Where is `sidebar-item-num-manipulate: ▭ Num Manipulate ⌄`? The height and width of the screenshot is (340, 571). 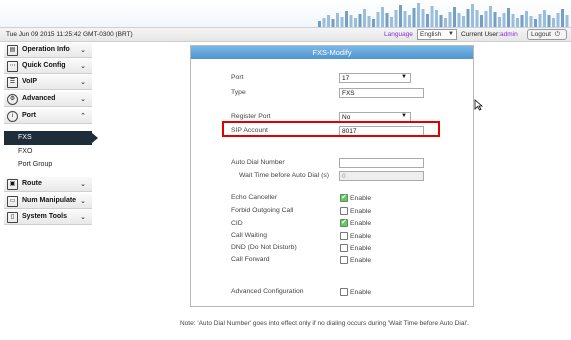 sidebar-item-num-manipulate: ▭ Num Manipulate ⌄ is located at coordinates (48, 201).